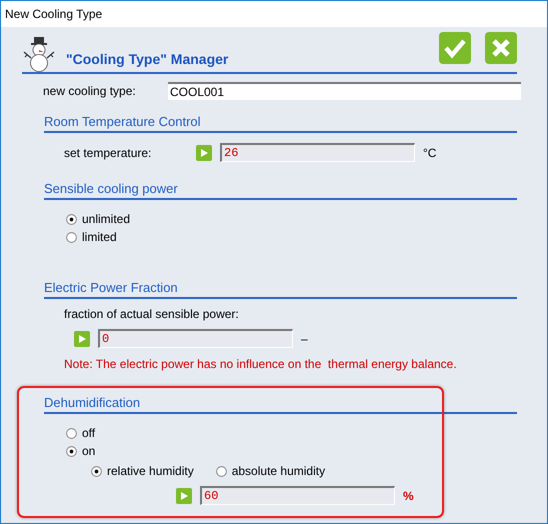  Describe the element at coordinates (91, 237) in the screenshot. I see `radio-button: limited` at that location.